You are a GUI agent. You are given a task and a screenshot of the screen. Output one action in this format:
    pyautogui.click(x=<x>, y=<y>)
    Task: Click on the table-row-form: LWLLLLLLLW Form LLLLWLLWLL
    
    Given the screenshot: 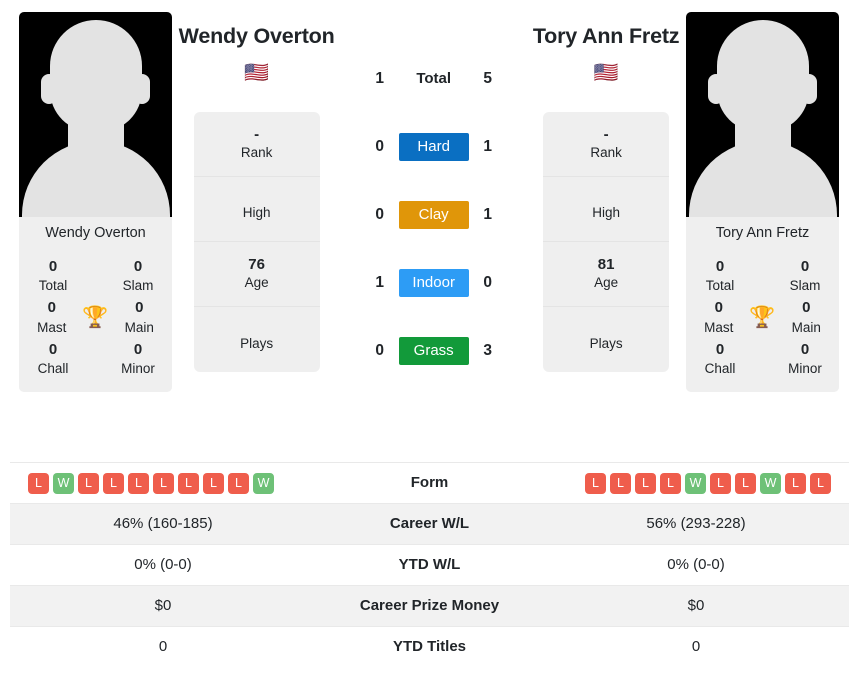 What is the action you would take?
    pyautogui.click(x=429, y=483)
    